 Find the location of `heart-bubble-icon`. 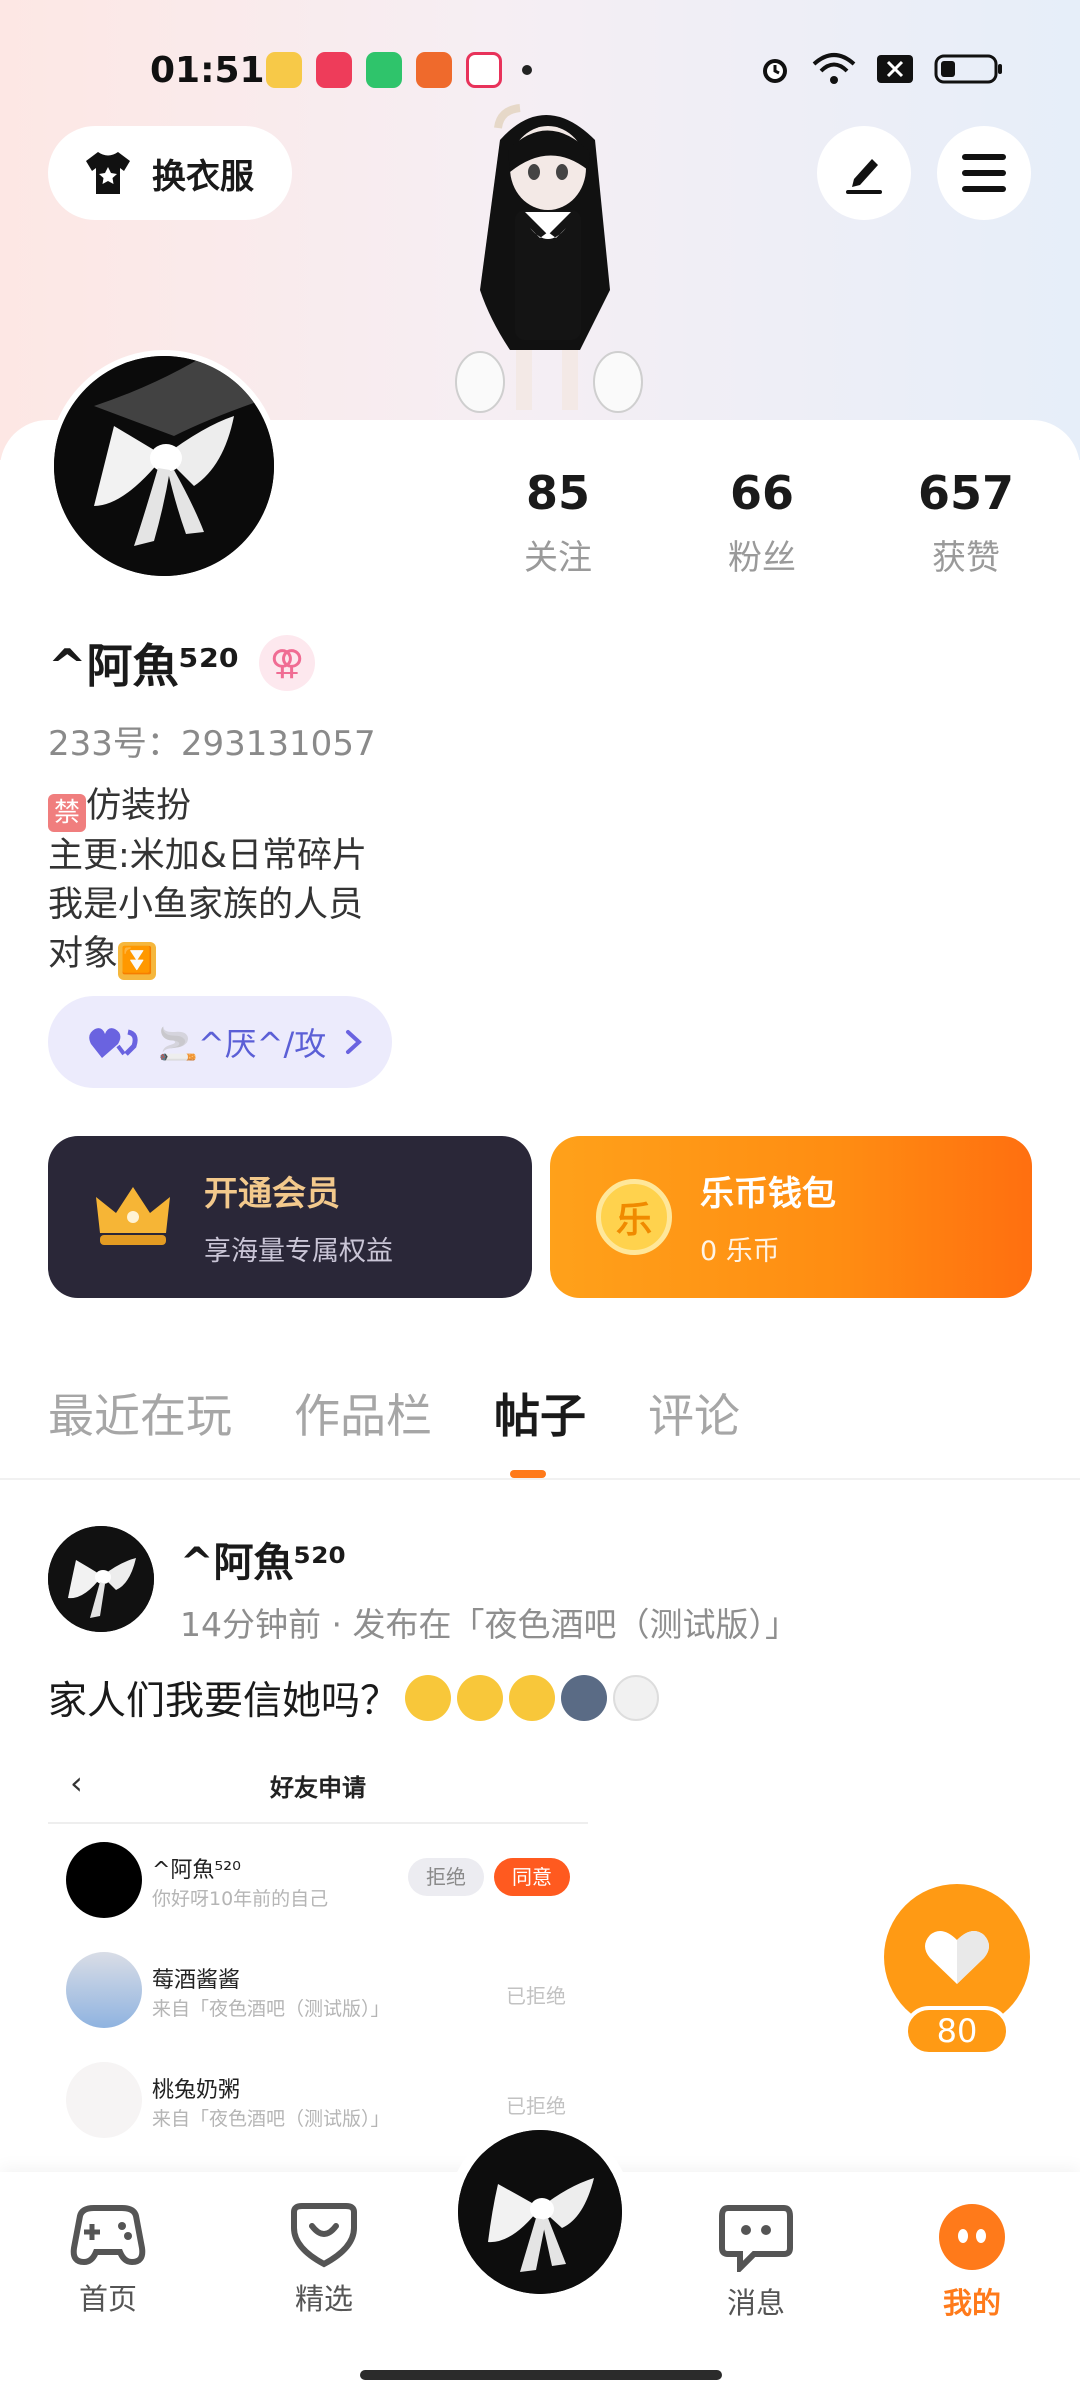

heart-bubble-icon is located at coordinates (324, 2235).